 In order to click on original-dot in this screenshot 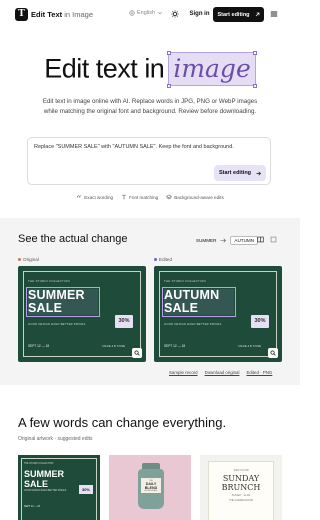, I will do `click(19, 259)`.